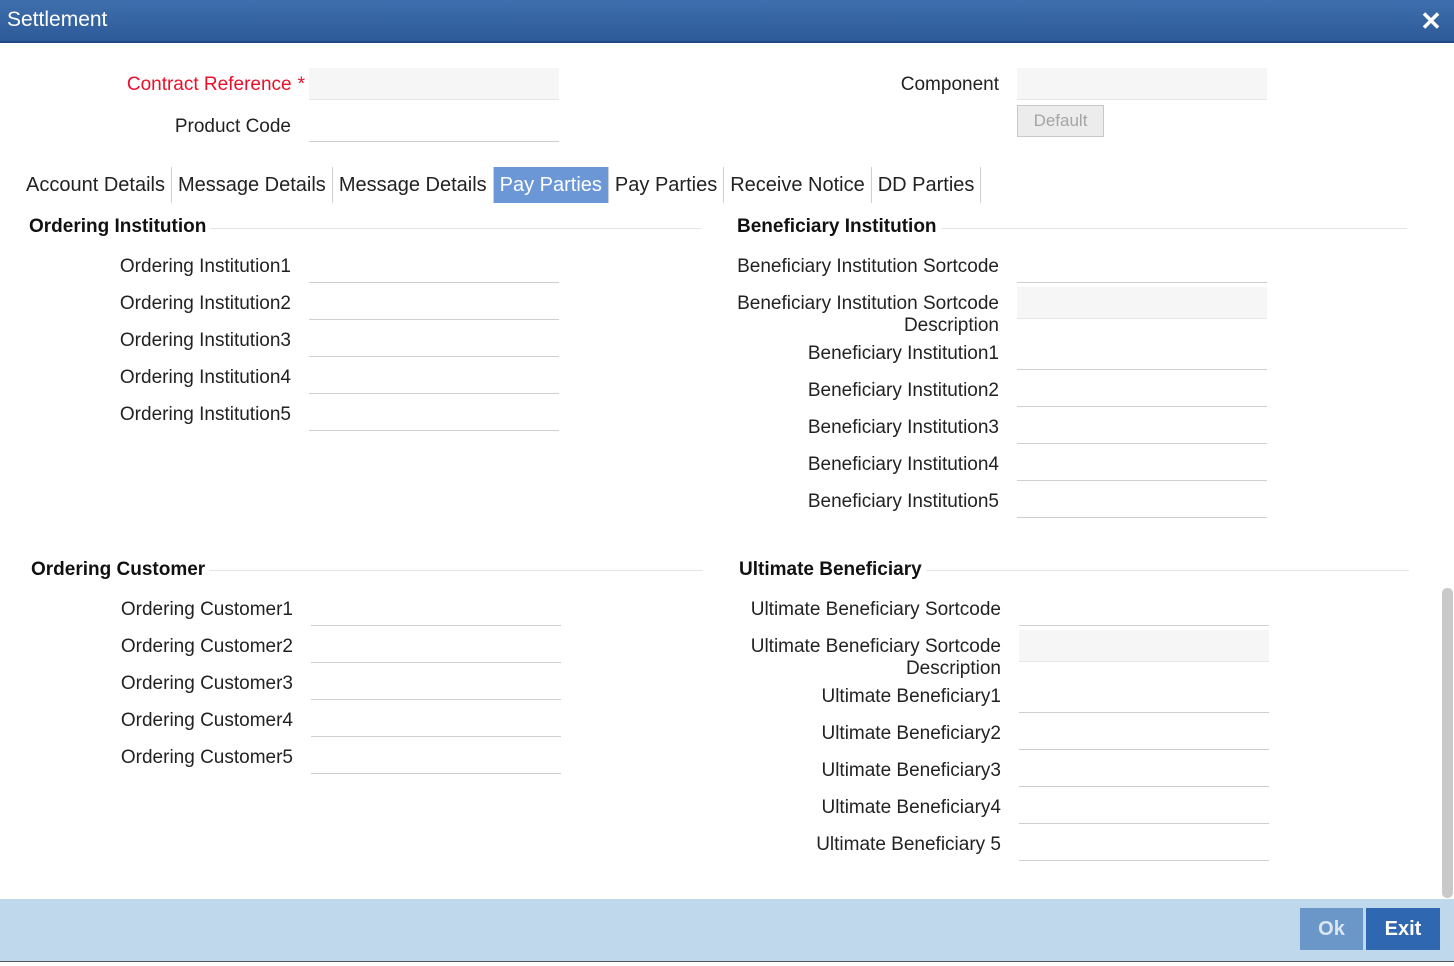 The width and height of the screenshot is (1454, 966). I want to click on ordering-customer4-input, so click(436, 721).